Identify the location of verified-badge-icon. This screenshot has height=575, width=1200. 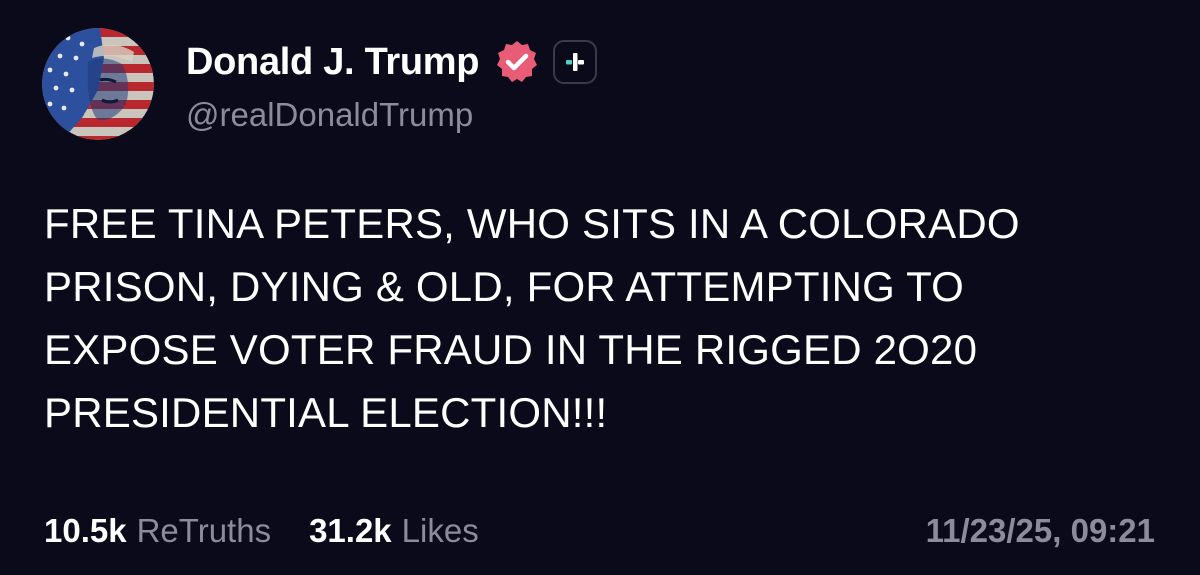
(517, 61).